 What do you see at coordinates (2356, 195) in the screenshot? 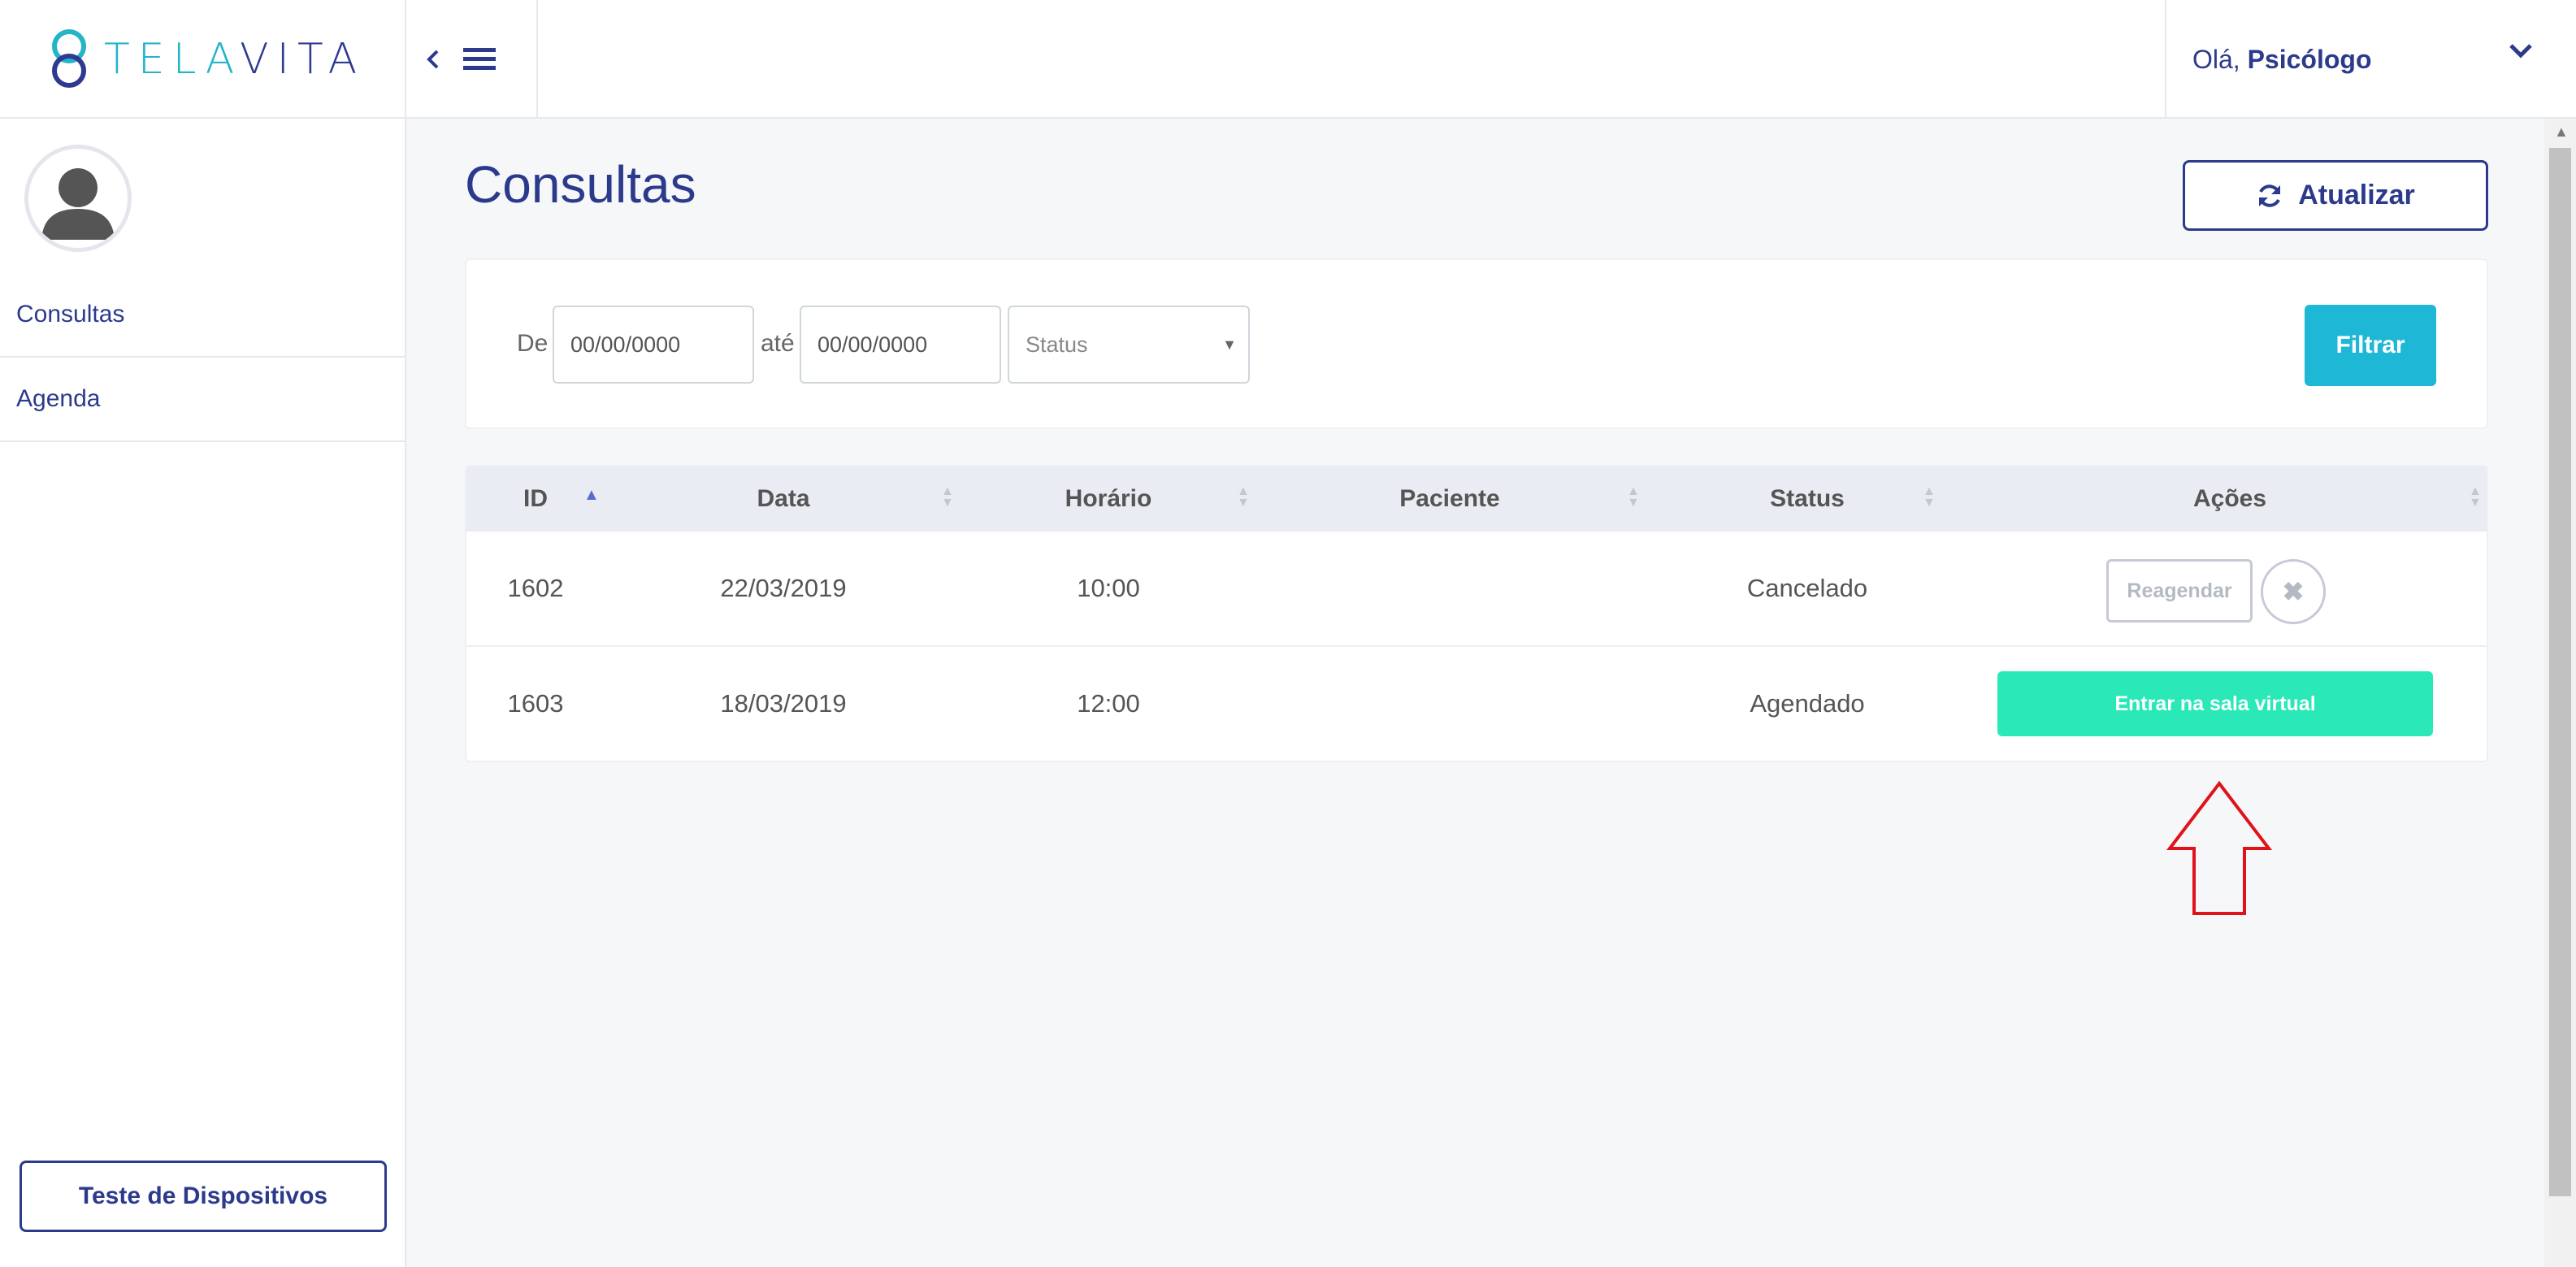
I see `refresh-label: Atualizar` at bounding box center [2356, 195].